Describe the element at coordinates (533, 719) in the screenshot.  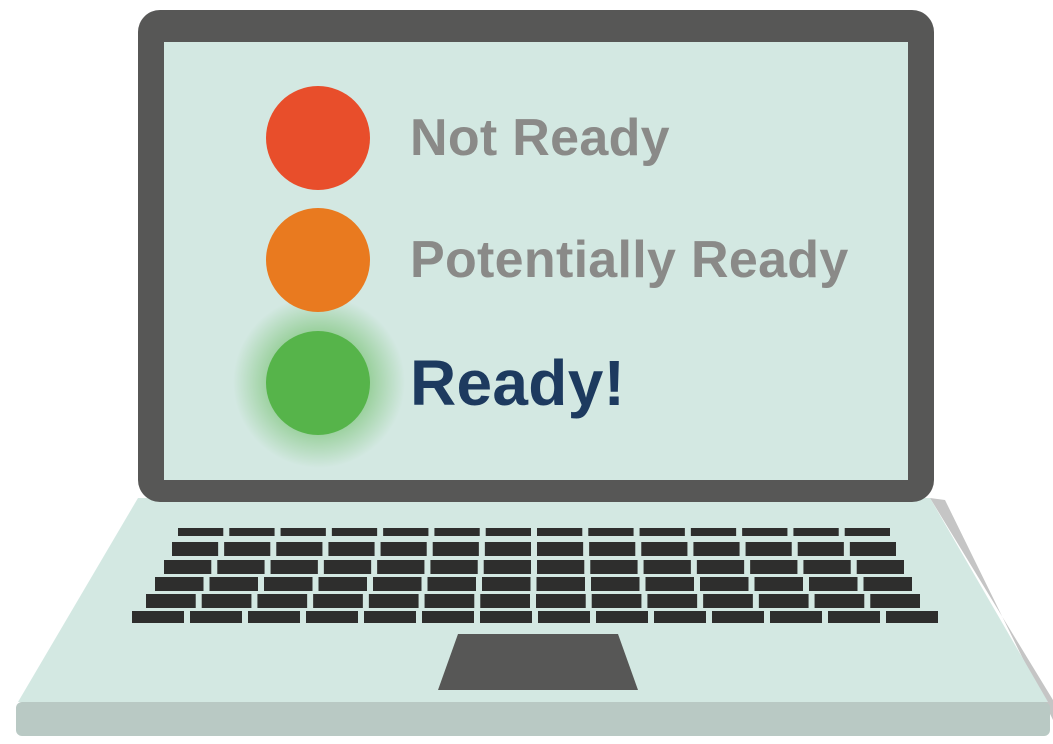
I see `laptop-front-edge` at that location.